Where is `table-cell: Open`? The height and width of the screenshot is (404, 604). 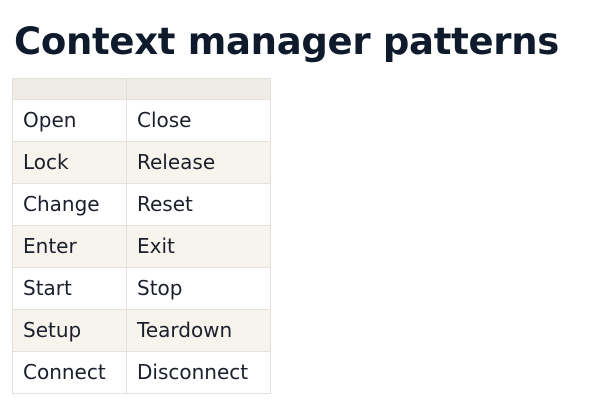
table-cell: Open is located at coordinates (69, 120).